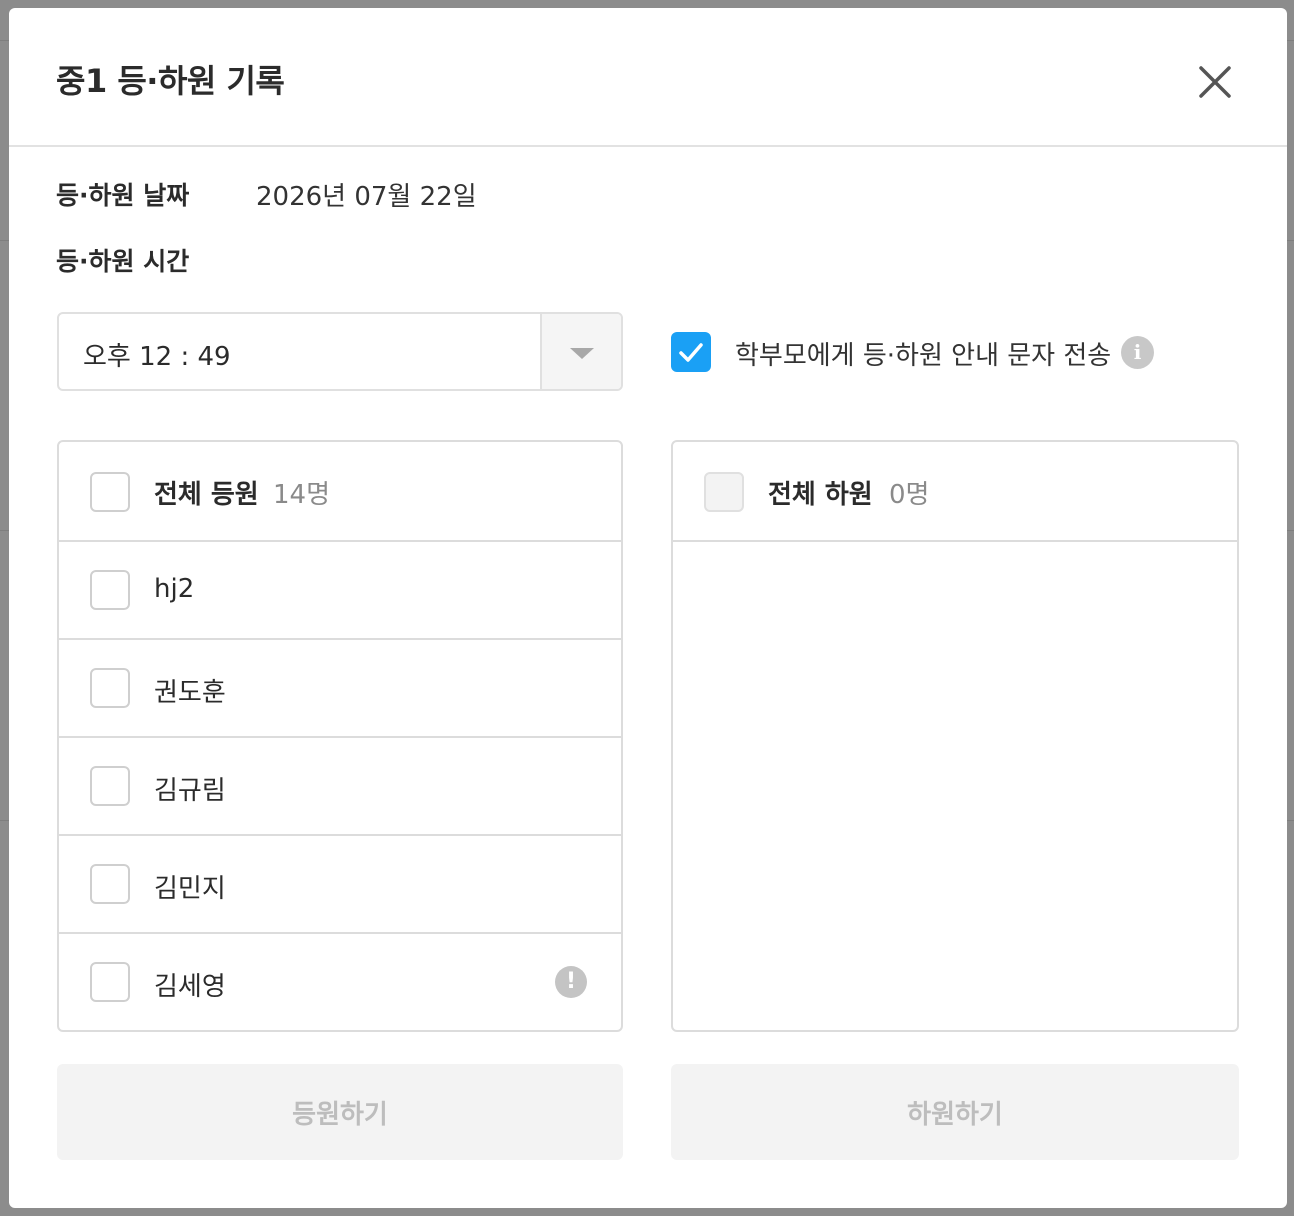  I want to click on check-out-panel-title: 전체 하원, so click(820, 495).